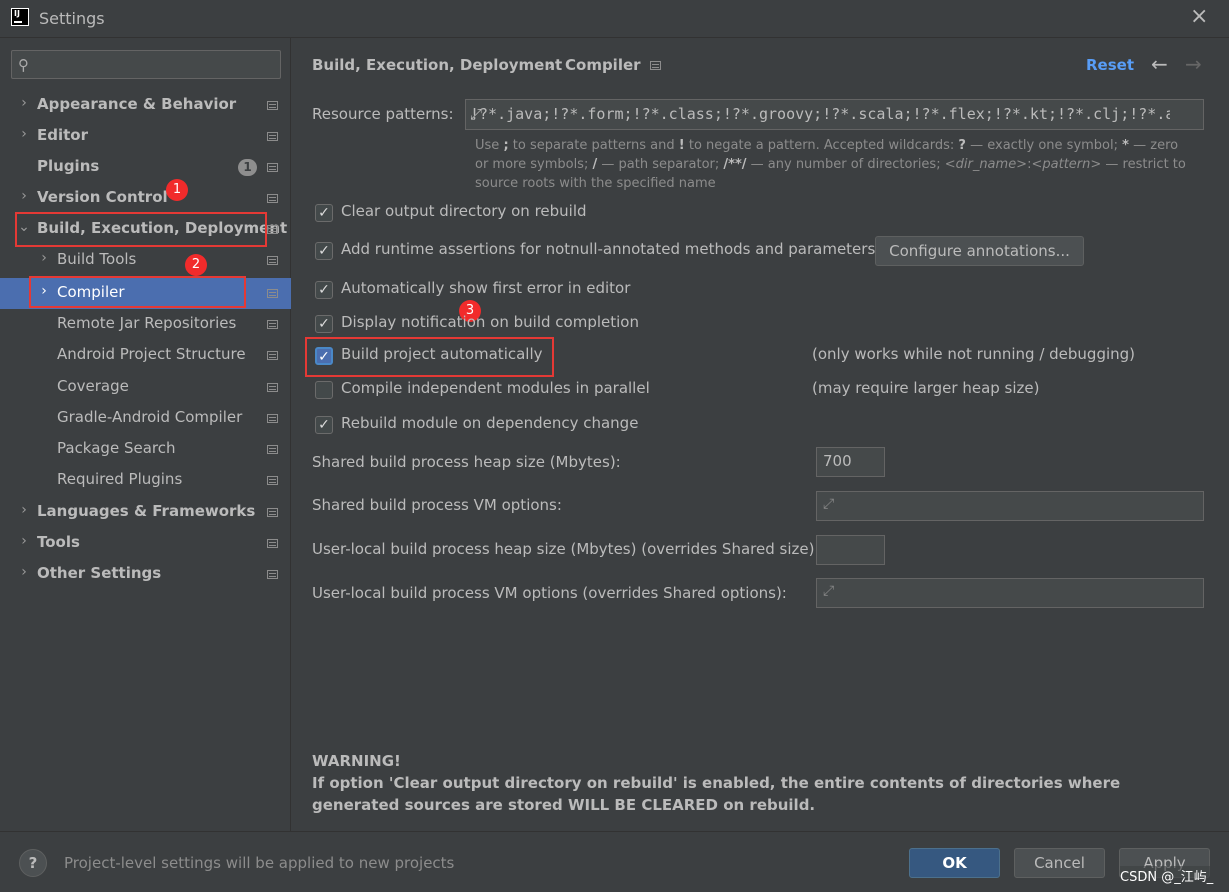  I want to click on window-title: Settings, so click(72, 18).